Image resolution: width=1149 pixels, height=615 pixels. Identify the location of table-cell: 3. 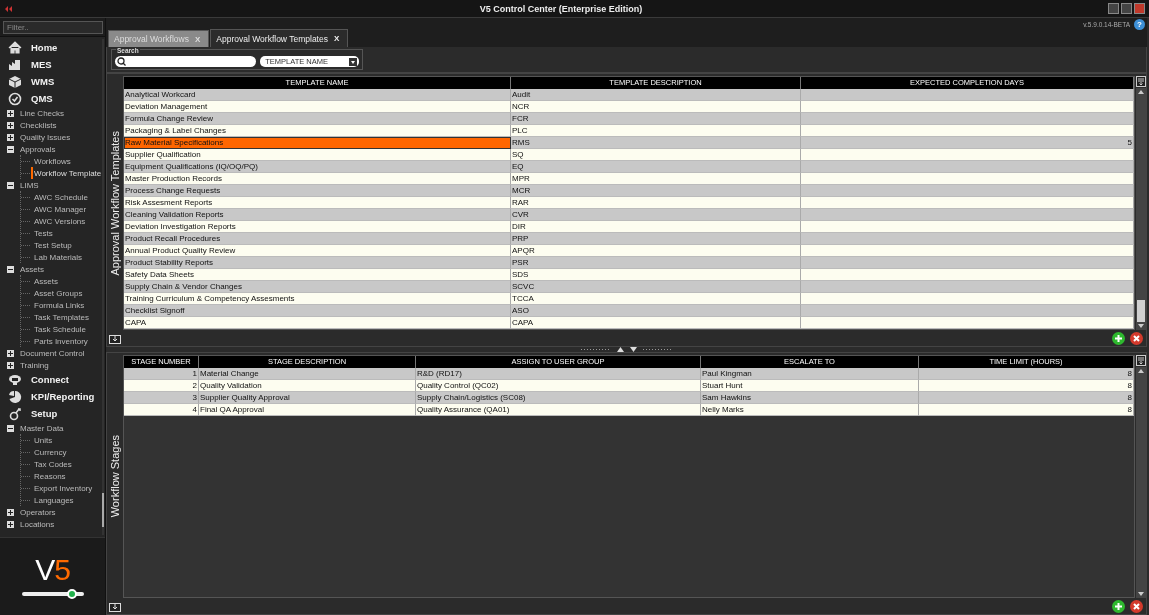
(161, 398).